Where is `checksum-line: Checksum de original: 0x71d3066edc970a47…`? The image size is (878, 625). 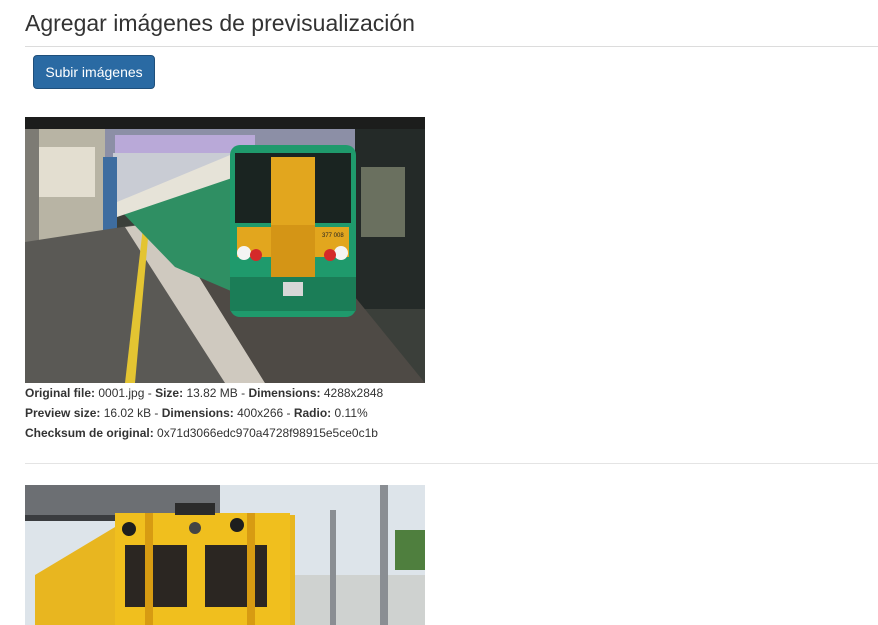
checksum-line: Checksum de original: 0x71d3066edc970a47… is located at coordinates (201, 433).